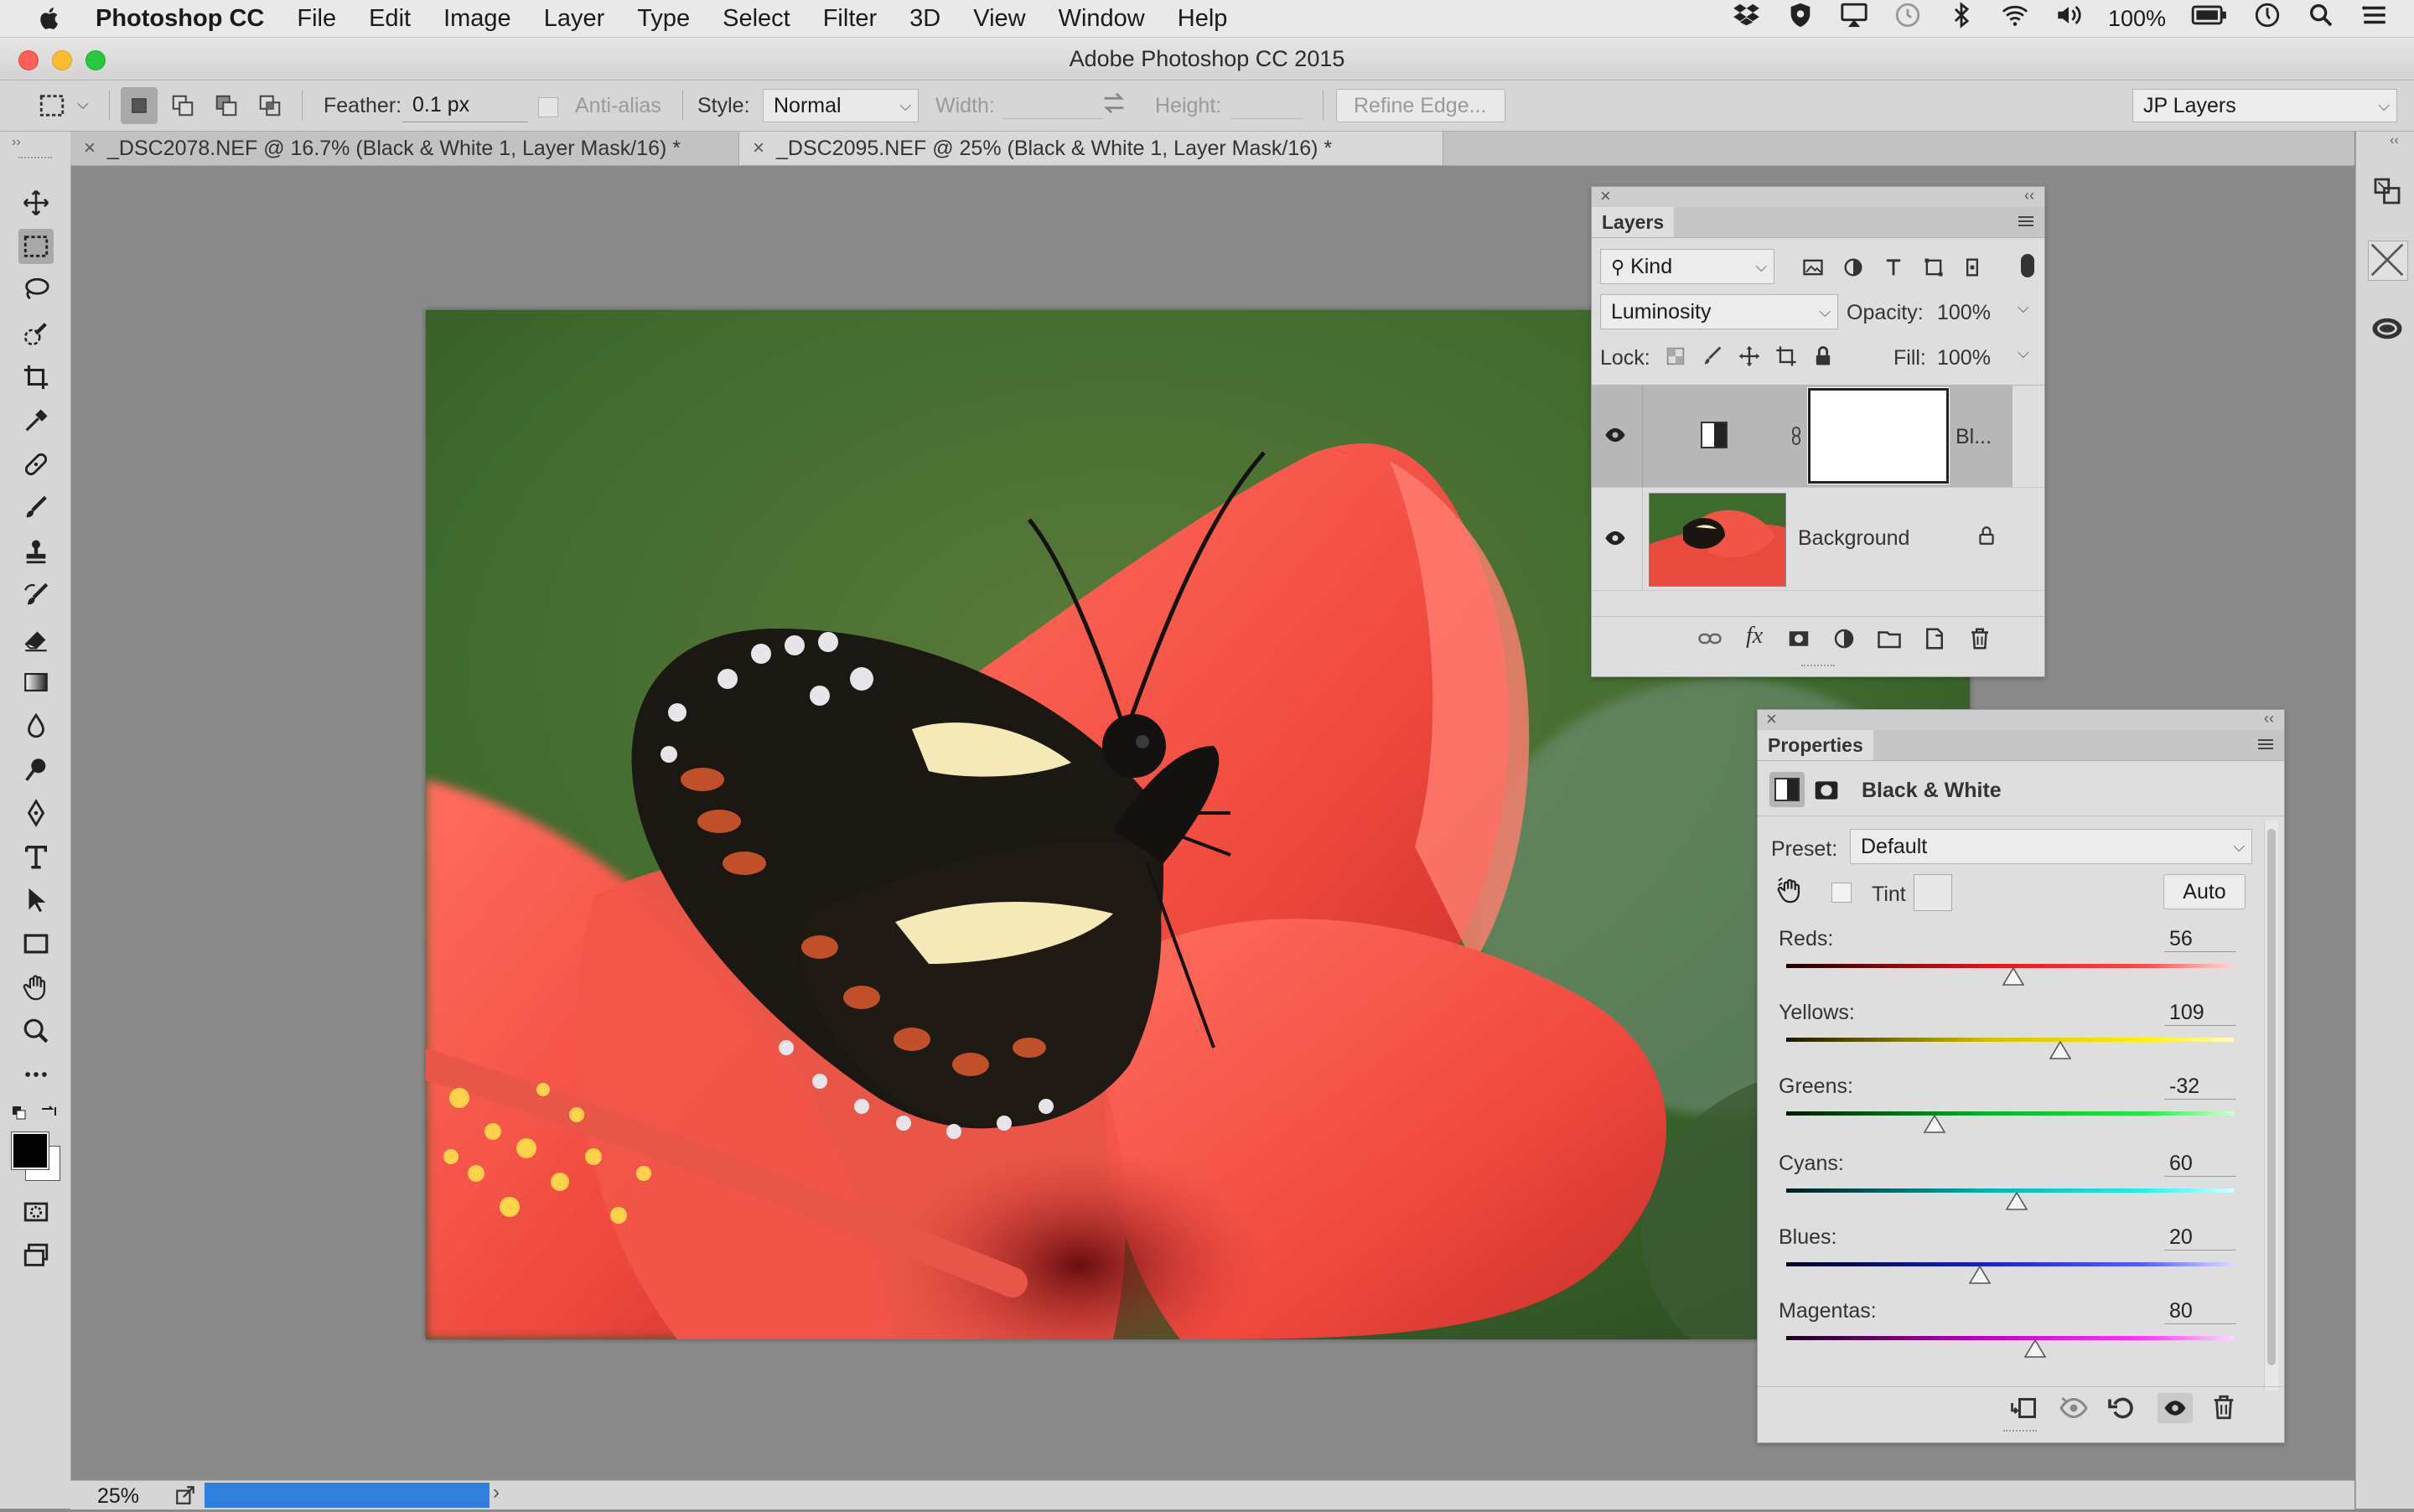 This screenshot has height=1512, width=2414. I want to click on lock-icon, so click(1986, 538).